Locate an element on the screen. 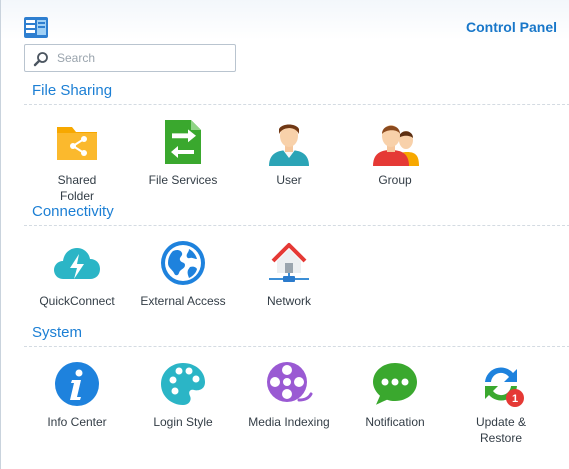  file-services-icon is located at coordinates (183, 142).